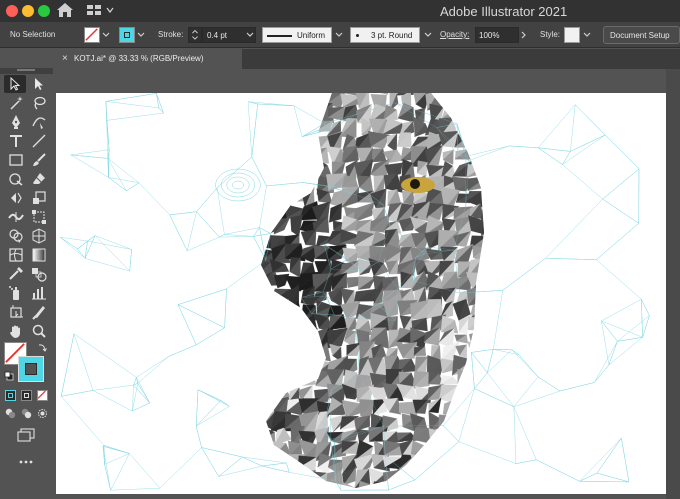 Image resolution: width=680 pixels, height=499 pixels. What do you see at coordinates (39, 236) in the screenshot?
I see `perspective-grid-tool-icon` at bounding box center [39, 236].